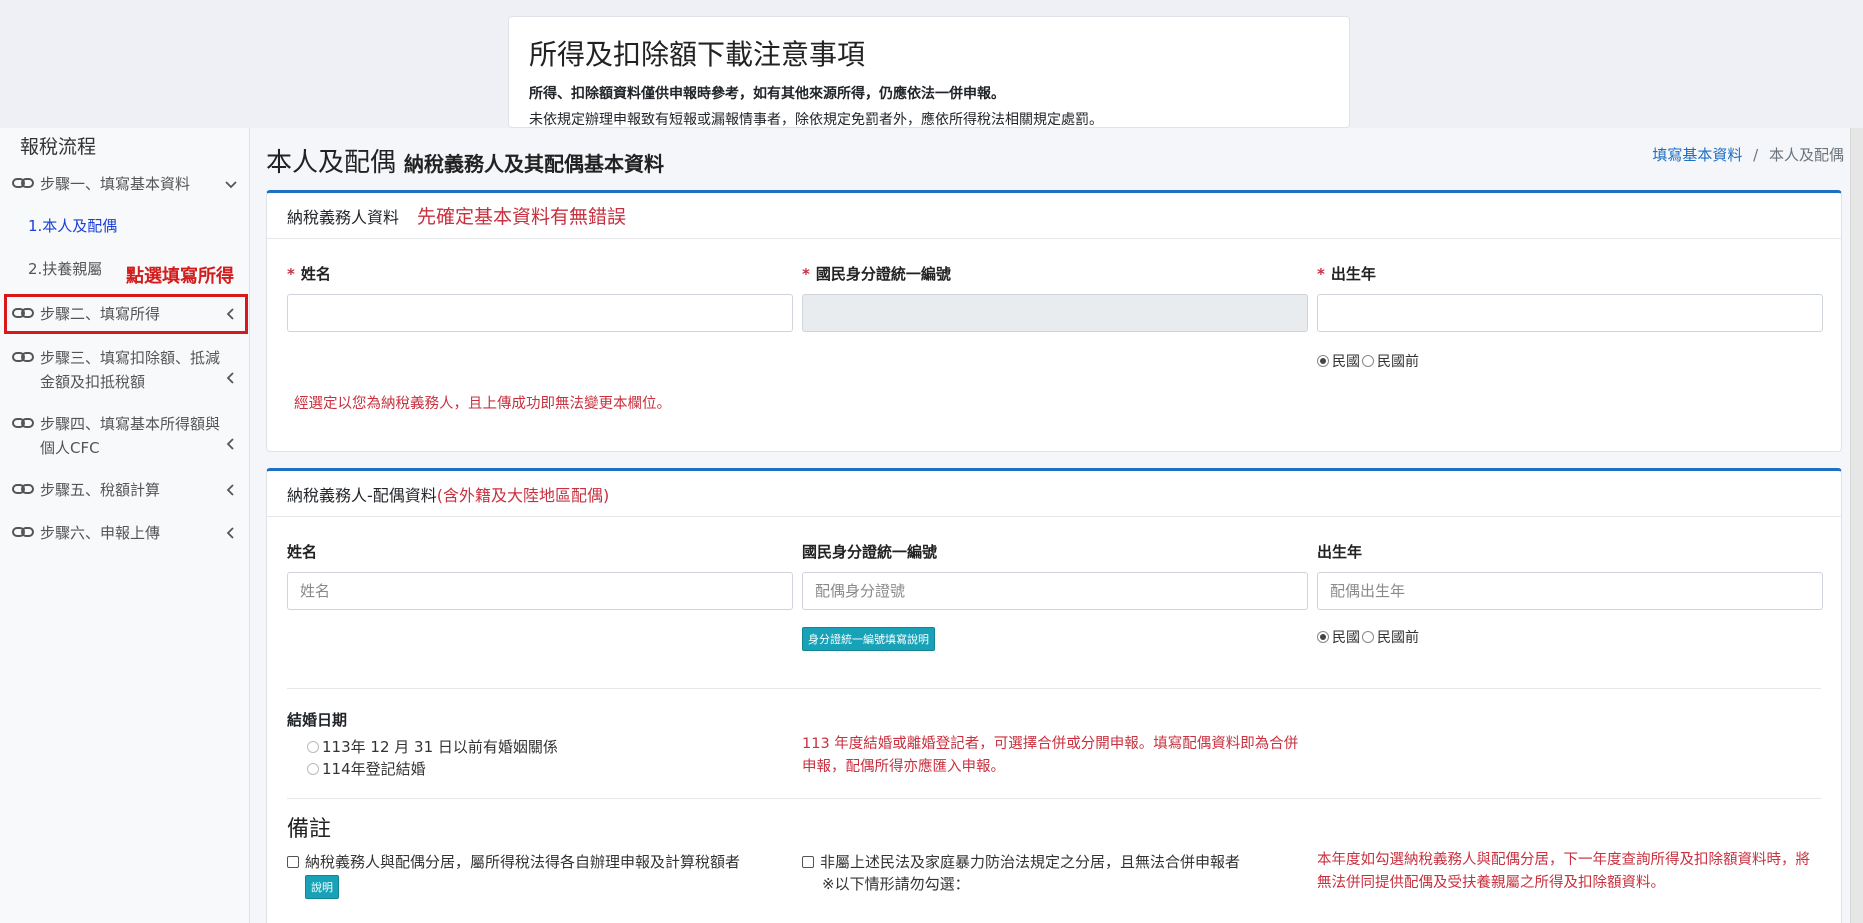 The image size is (1863, 923). What do you see at coordinates (1856, 525) in the screenshot?
I see `scrollbar` at bounding box center [1856, 525].